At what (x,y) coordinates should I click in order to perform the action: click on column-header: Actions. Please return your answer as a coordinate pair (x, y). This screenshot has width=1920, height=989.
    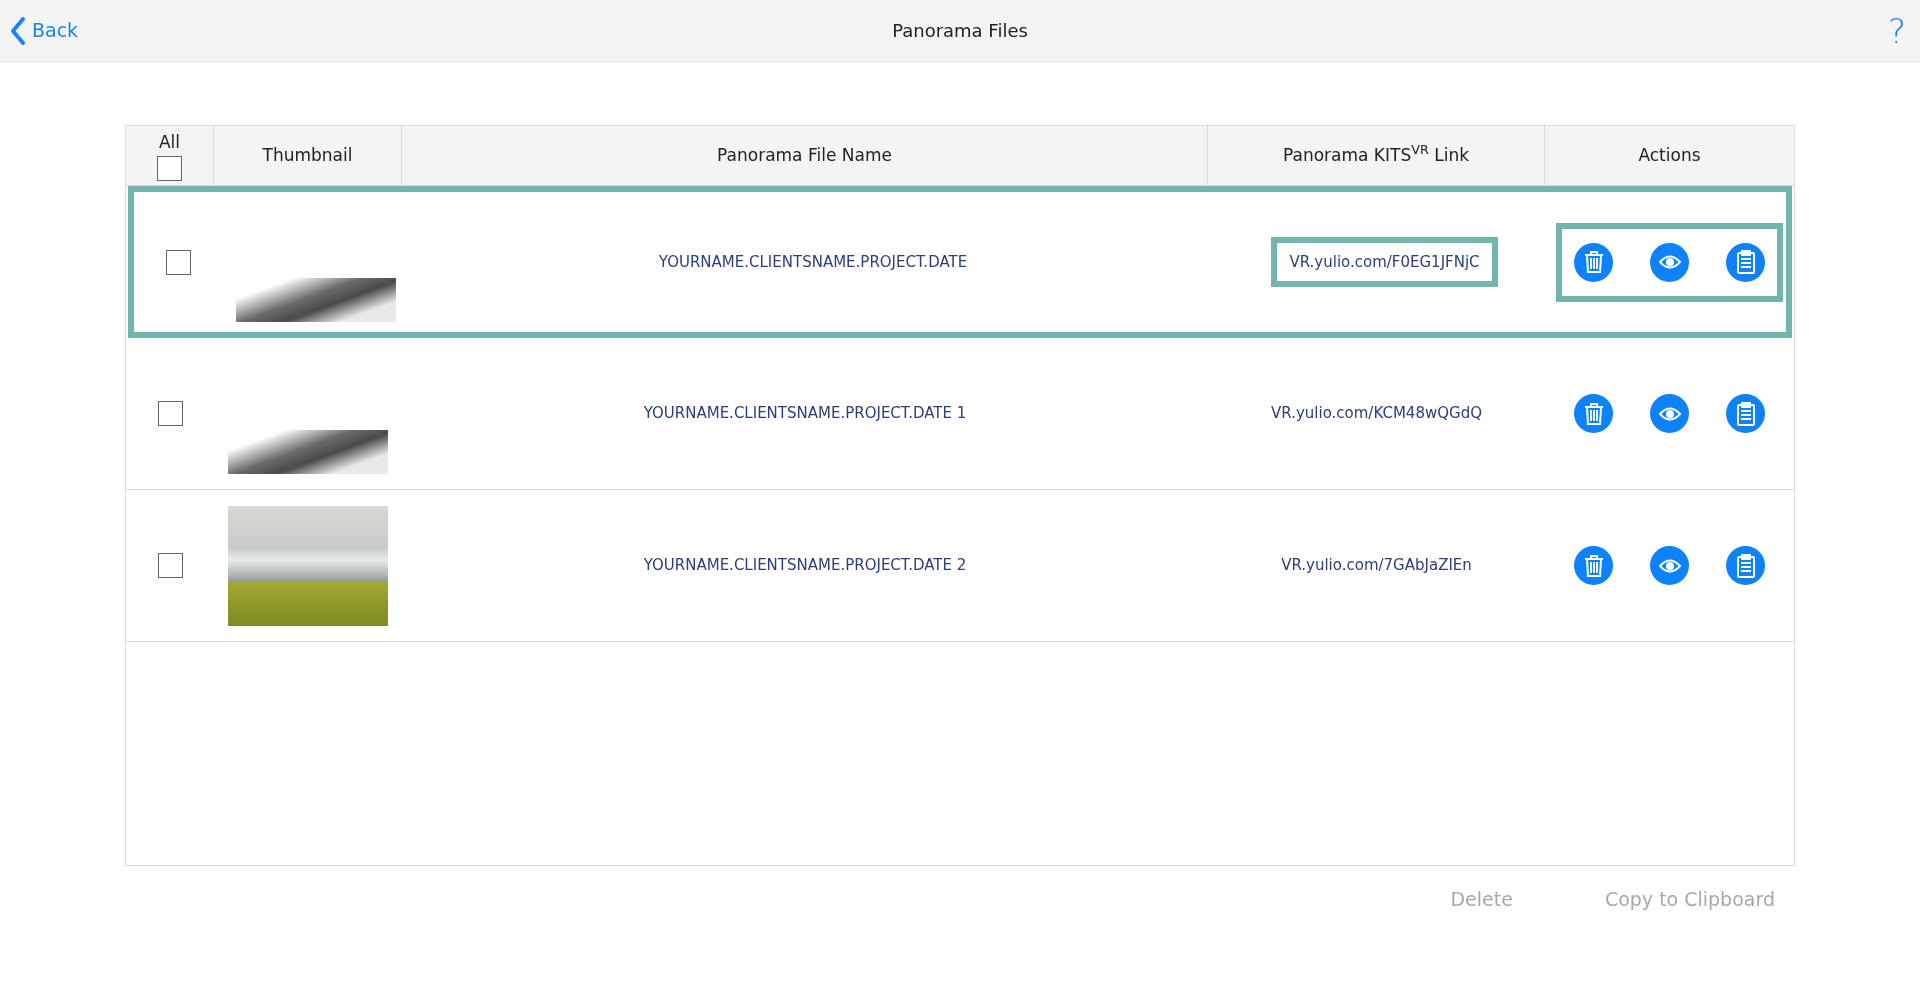
    Looking at the image, I should click on (1669, 155).